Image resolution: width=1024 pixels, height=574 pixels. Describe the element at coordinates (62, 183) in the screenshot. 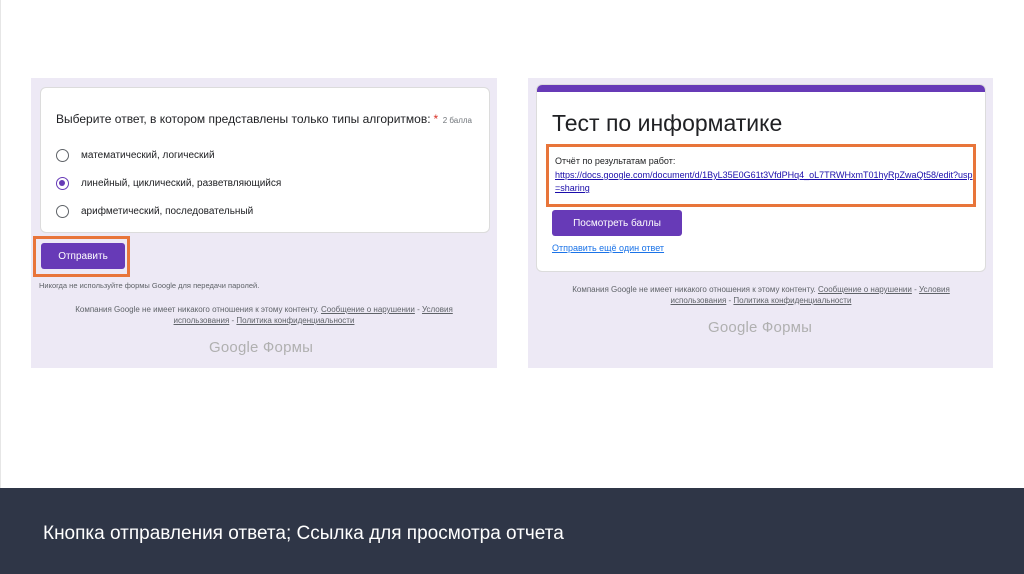

I see `radio-checked-icon` at that location.